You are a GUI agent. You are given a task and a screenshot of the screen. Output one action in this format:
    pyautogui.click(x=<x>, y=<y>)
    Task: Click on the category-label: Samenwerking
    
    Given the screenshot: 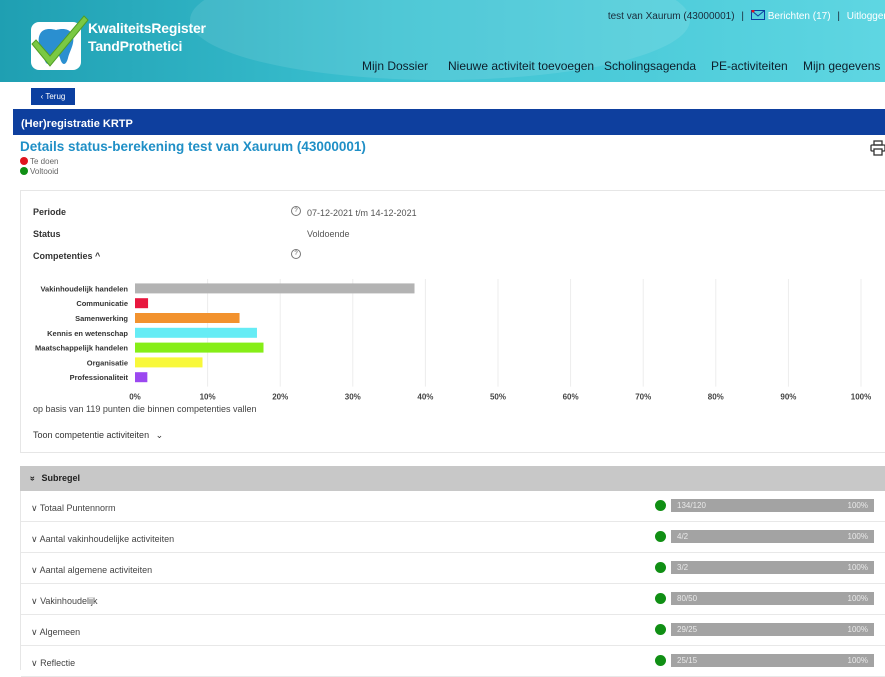 What is the action you would take?
    pyautogui.click(x=101, y=318)
    